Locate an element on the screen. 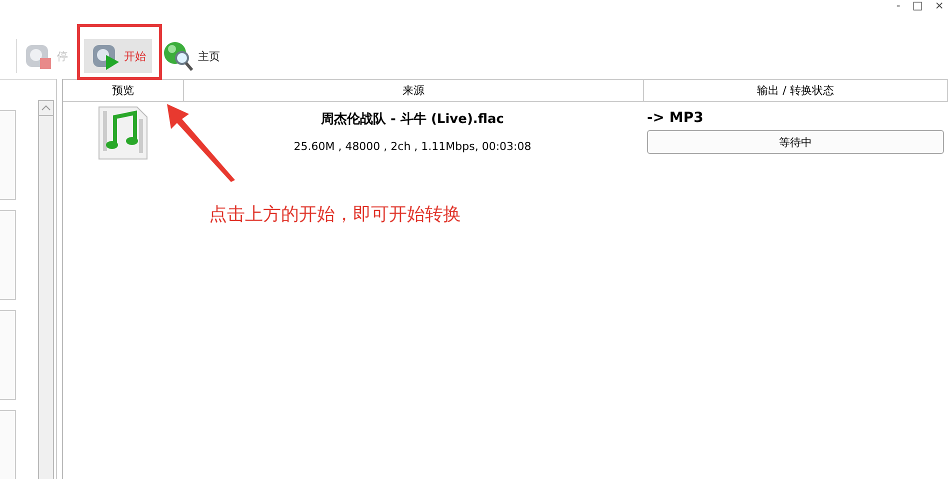 This screenshot has height=479, width=948. toolbar-button: 主页 is located at coordinates (191, 56).